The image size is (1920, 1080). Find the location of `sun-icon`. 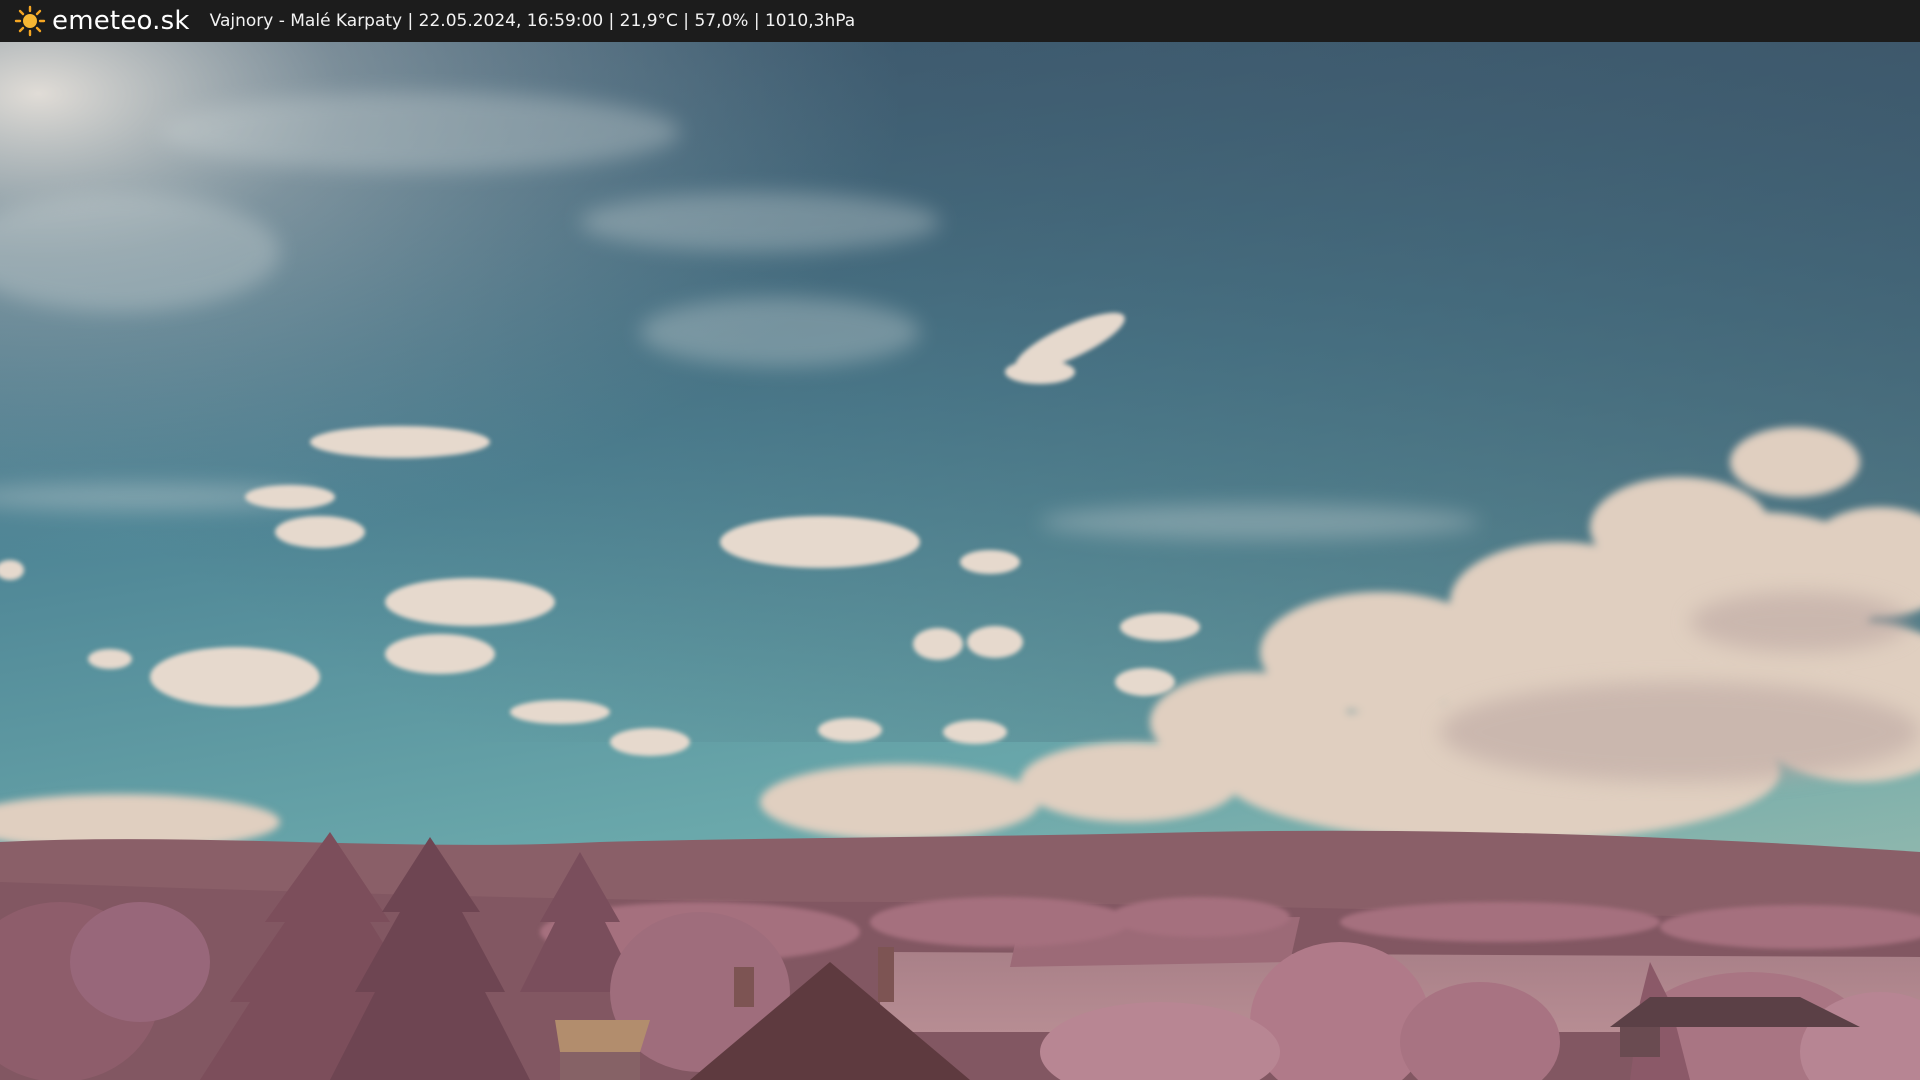

sun-icon is located at coordinates (30, 21).